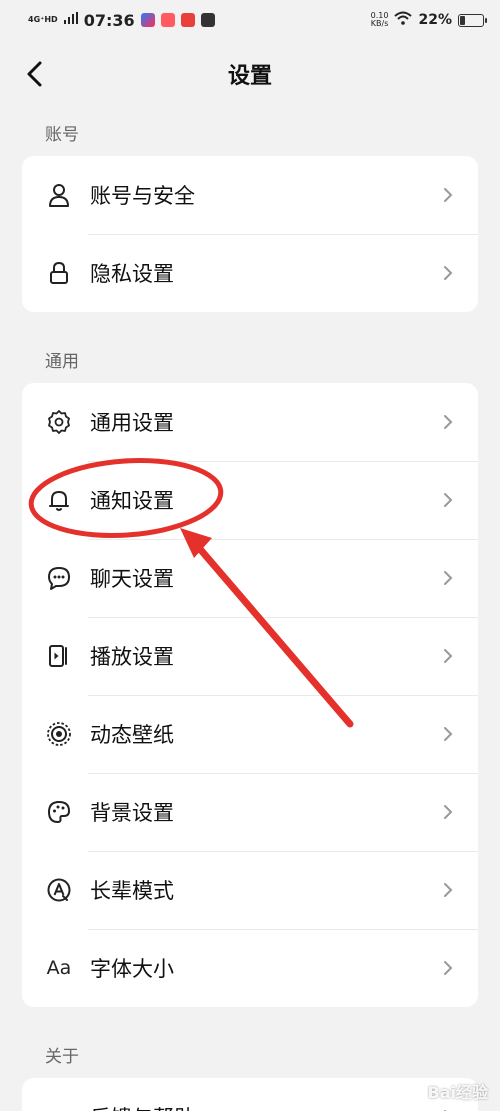 The width and height of the screenshot is (500, 1111). What do you see at coordinates (132, 423) in the screenshot?
I see `row-label: 通用设置` at bounding box center [132, 423].